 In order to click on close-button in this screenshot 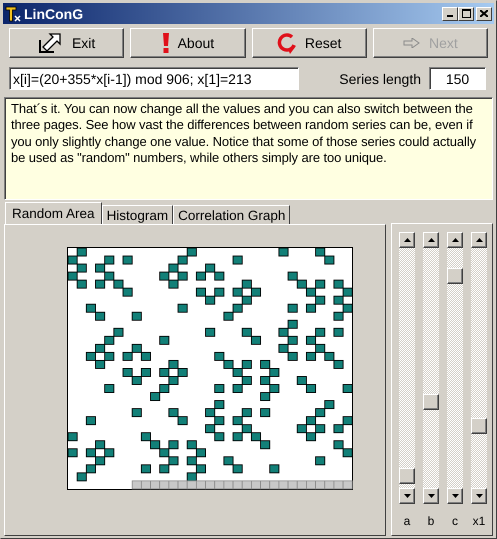, I will do `click(484, 13)`.